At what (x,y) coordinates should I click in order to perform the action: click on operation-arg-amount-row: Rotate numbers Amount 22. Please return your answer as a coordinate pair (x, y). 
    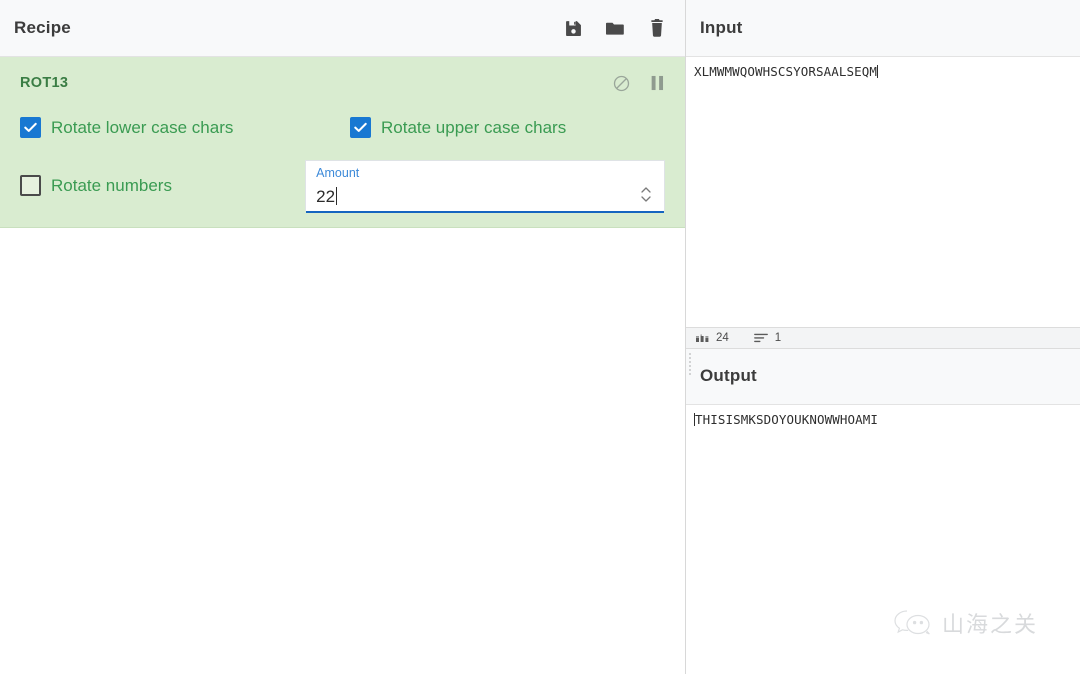
    Looking at the image, I should click on (342, 186).